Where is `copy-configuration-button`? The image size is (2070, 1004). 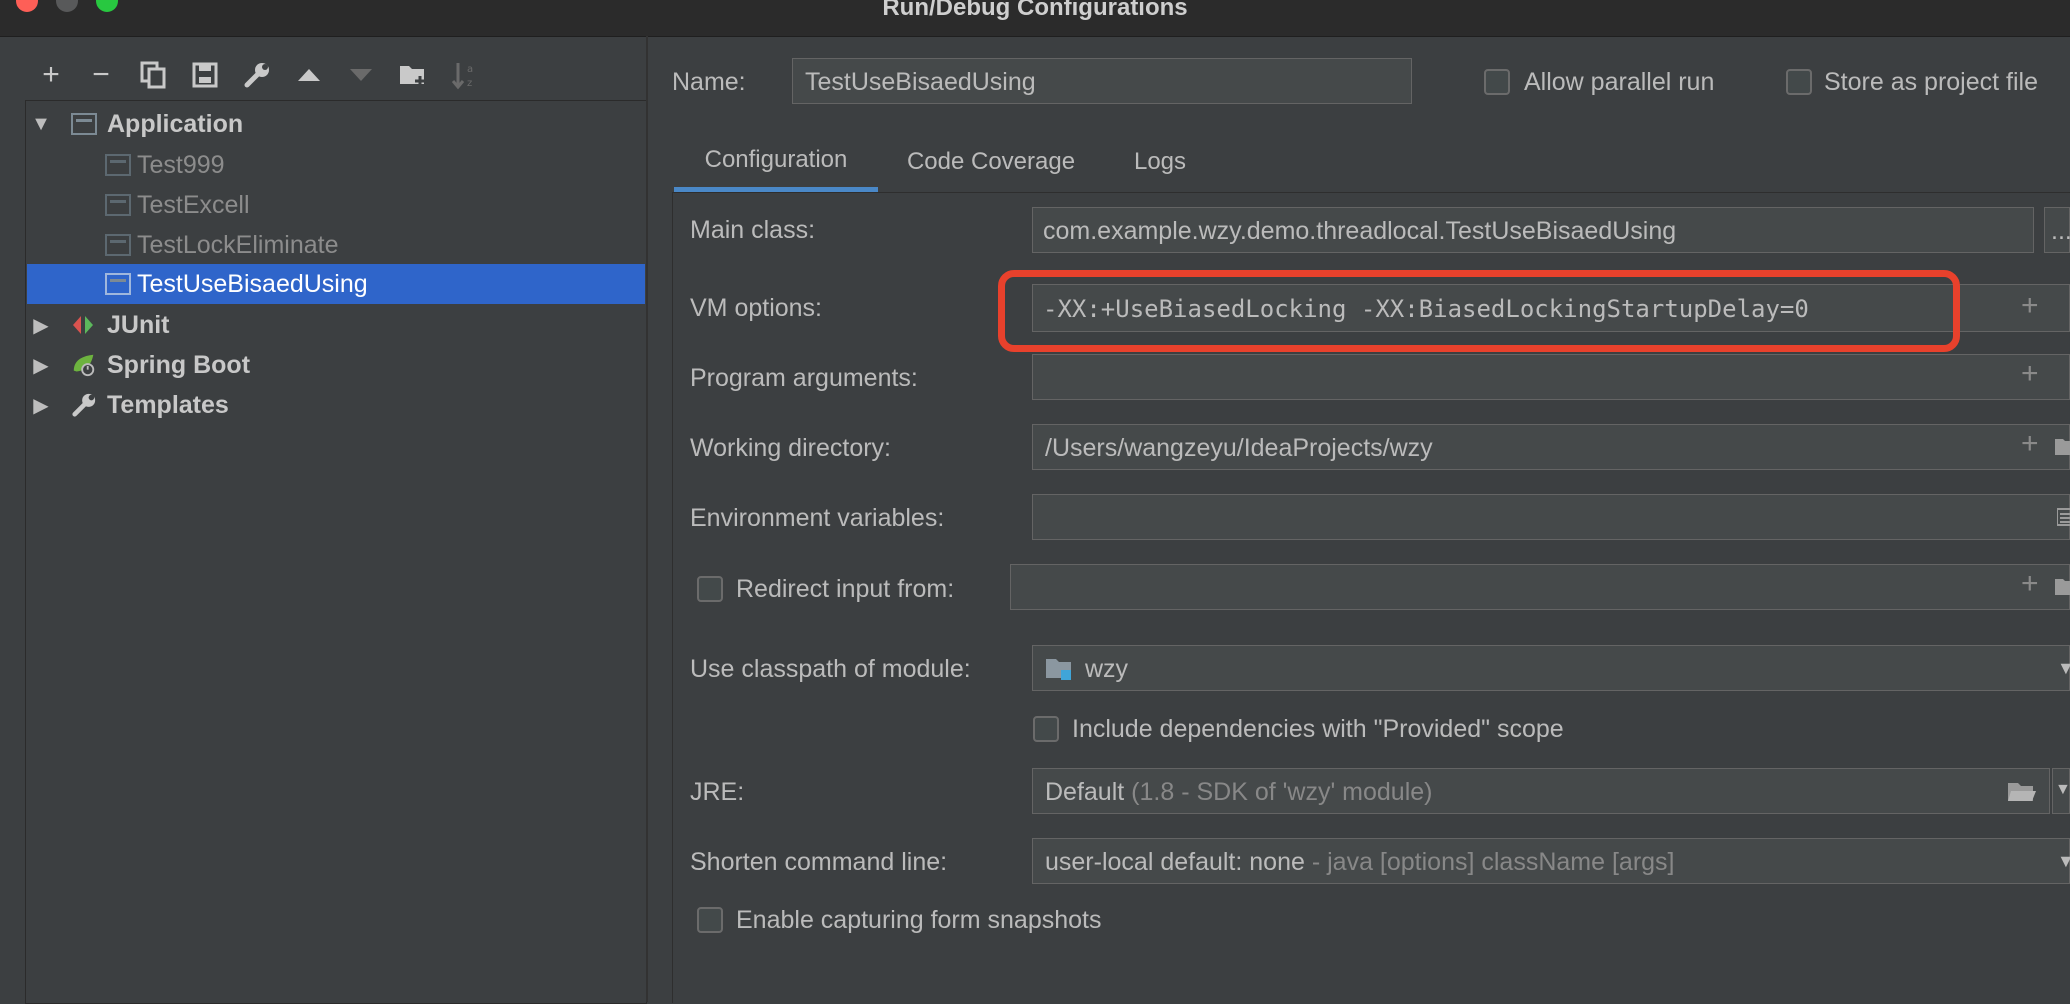 copy-configuration-button is located at coordinates (153, 75).